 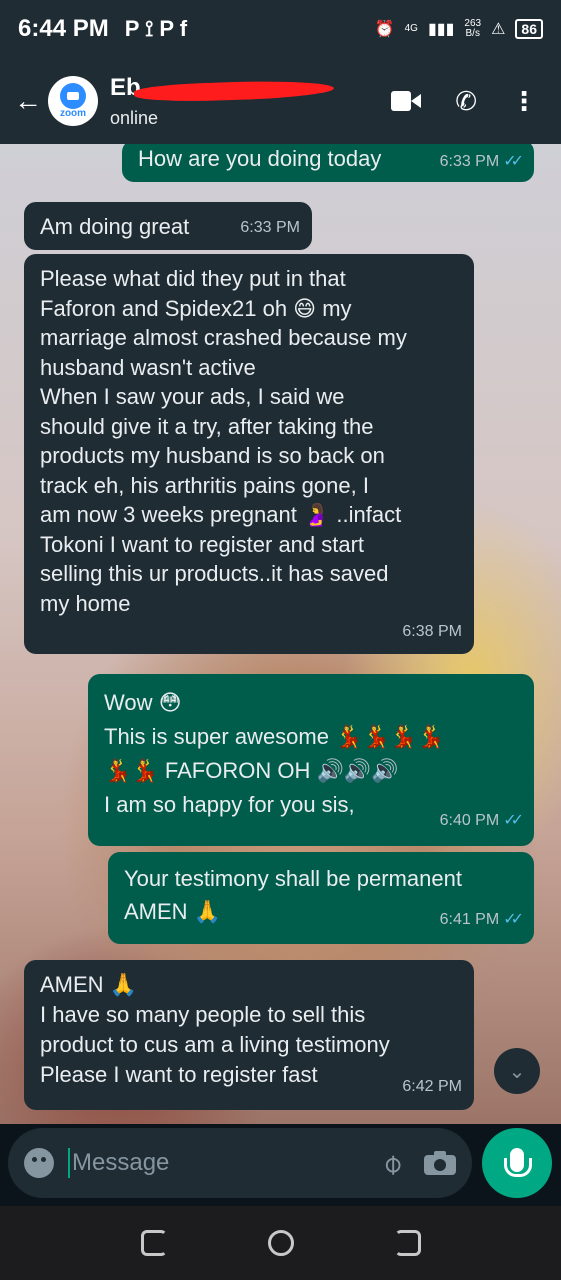 I want to click on video-call-icon, so click(x=406, y=101).